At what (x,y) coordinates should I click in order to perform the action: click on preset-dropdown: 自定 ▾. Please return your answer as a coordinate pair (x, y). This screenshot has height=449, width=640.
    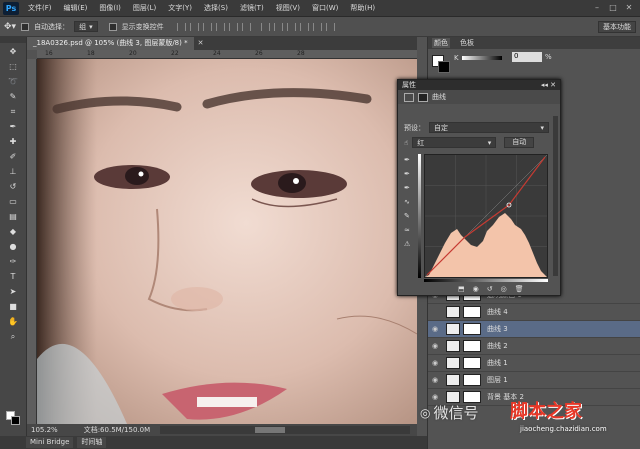
    Looking at the image, I should click on (489, 127).